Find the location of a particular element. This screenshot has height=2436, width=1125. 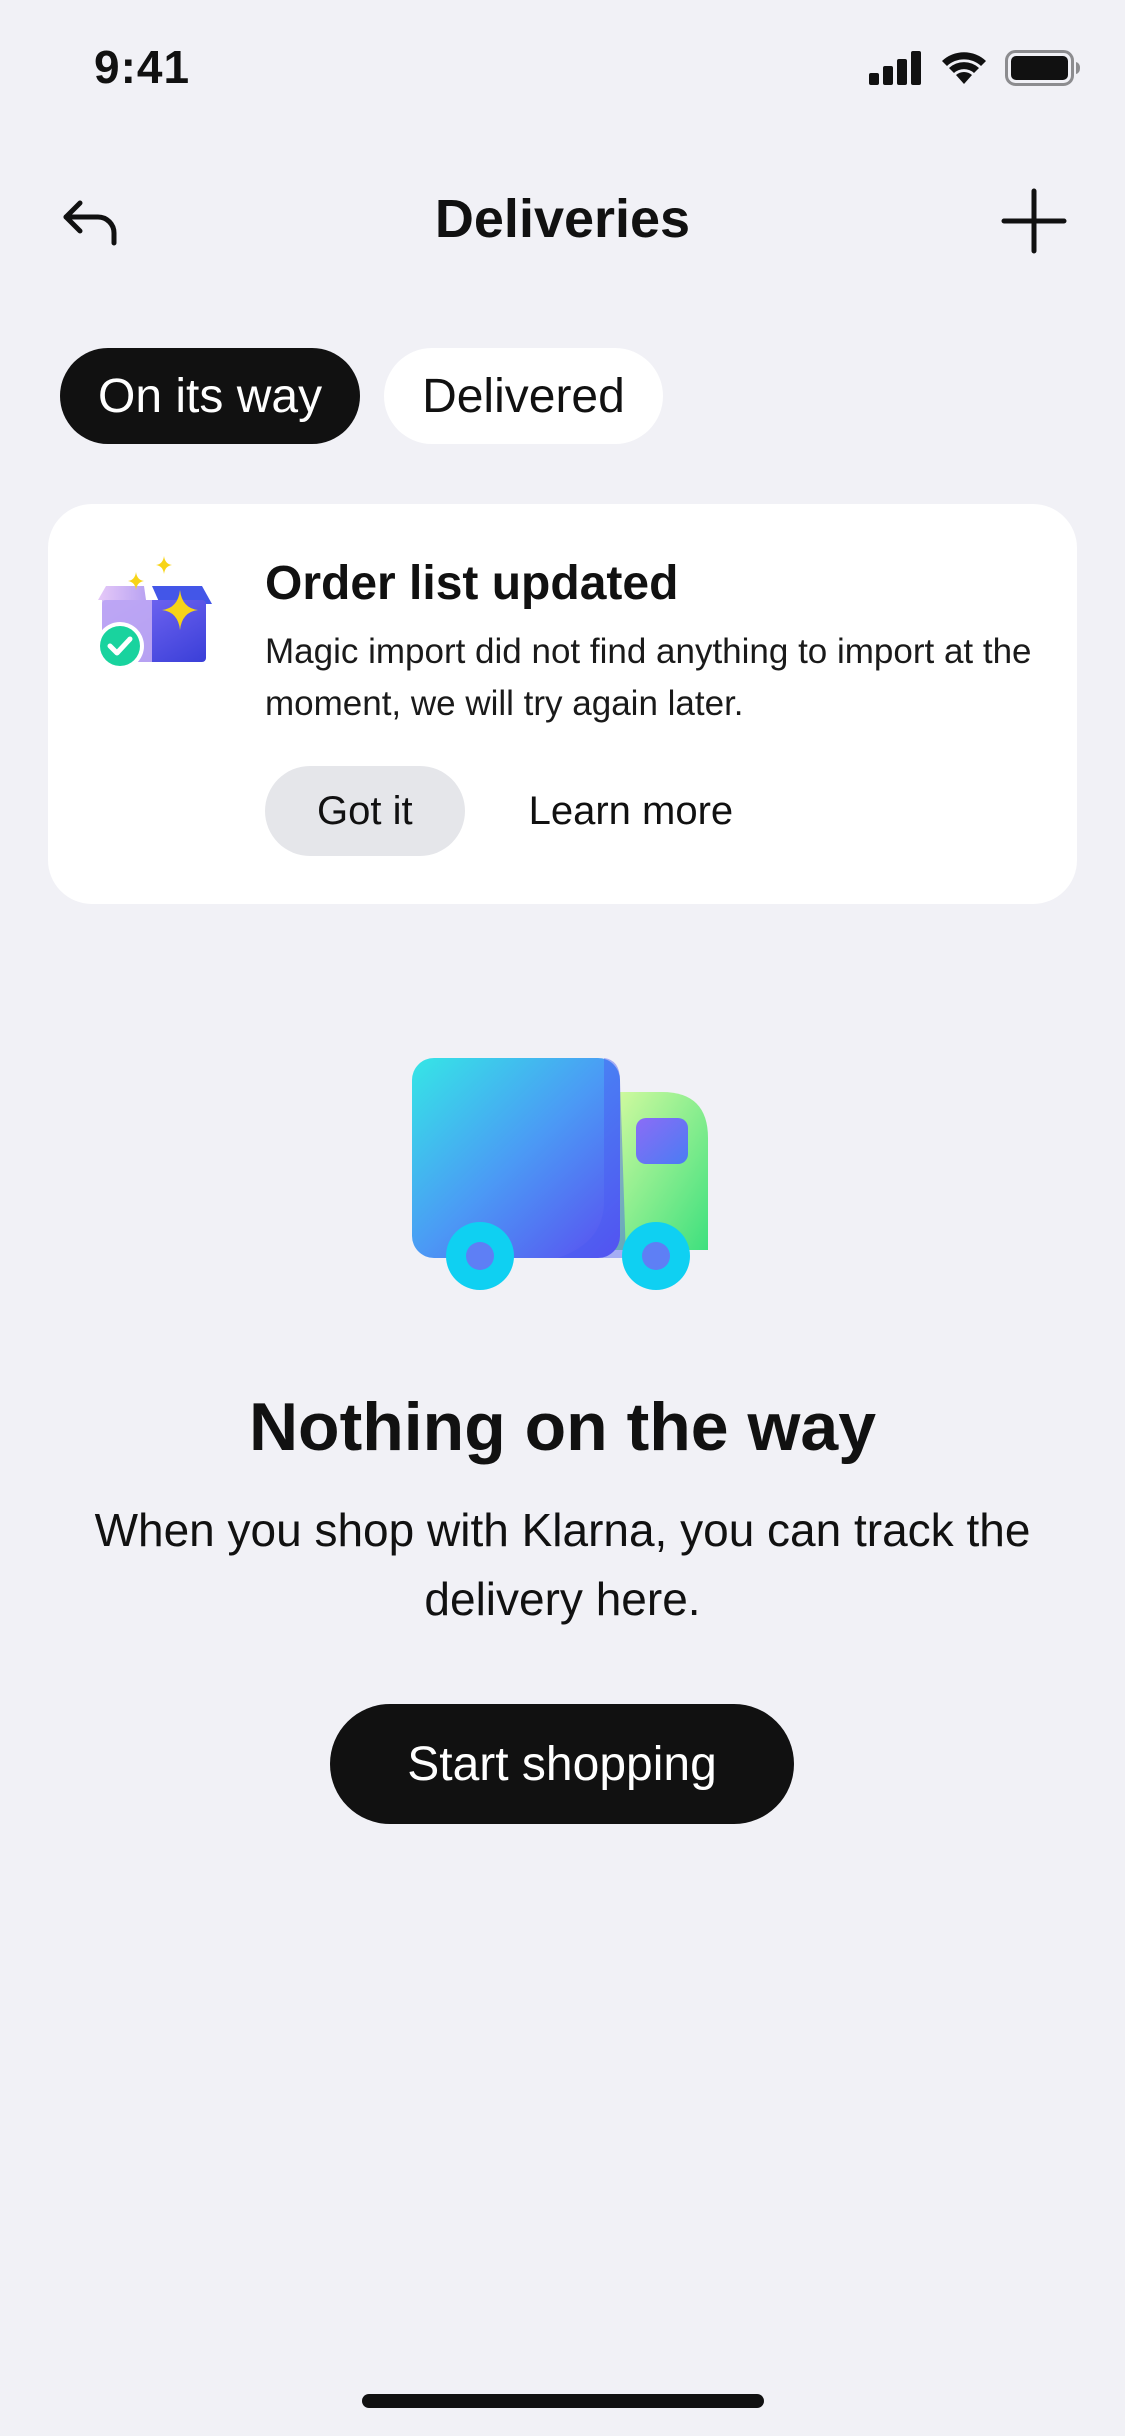

cellular-signal-icon is located at coordinates (895, 68).